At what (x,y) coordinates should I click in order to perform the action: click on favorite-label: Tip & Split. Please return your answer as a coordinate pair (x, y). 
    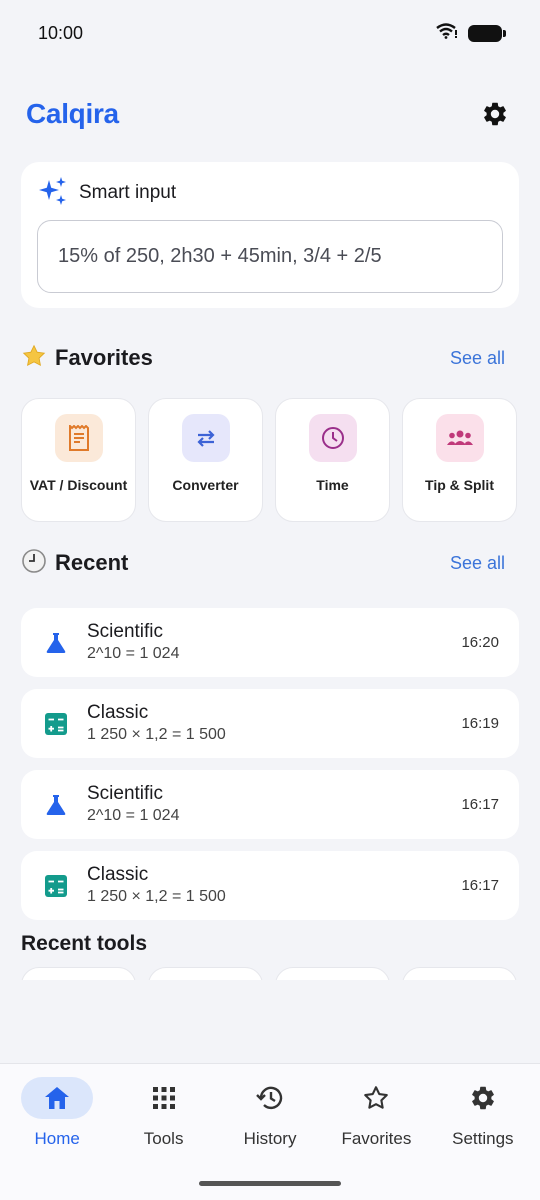
    Looking at the image, I should click on (459, 485).